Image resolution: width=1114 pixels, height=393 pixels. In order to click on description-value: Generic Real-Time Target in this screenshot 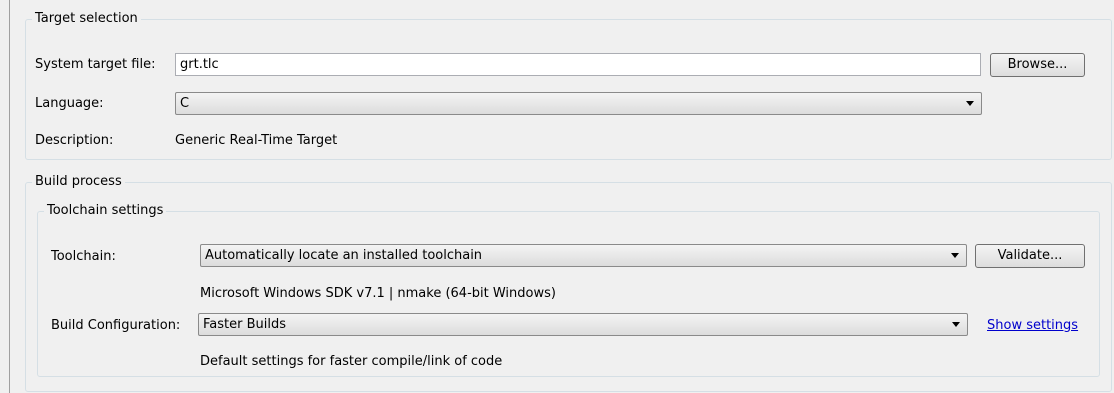, I will do `click(256, 140)`.